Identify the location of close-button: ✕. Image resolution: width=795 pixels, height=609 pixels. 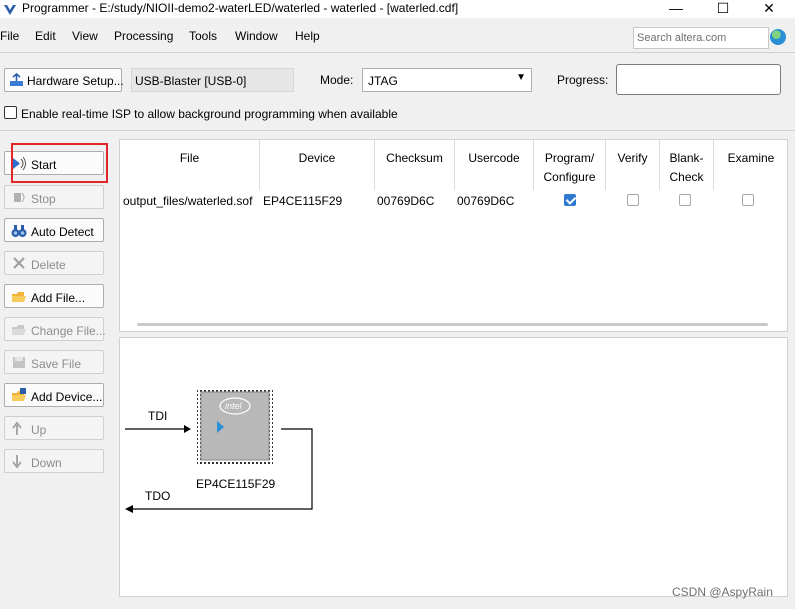
(769, 9).